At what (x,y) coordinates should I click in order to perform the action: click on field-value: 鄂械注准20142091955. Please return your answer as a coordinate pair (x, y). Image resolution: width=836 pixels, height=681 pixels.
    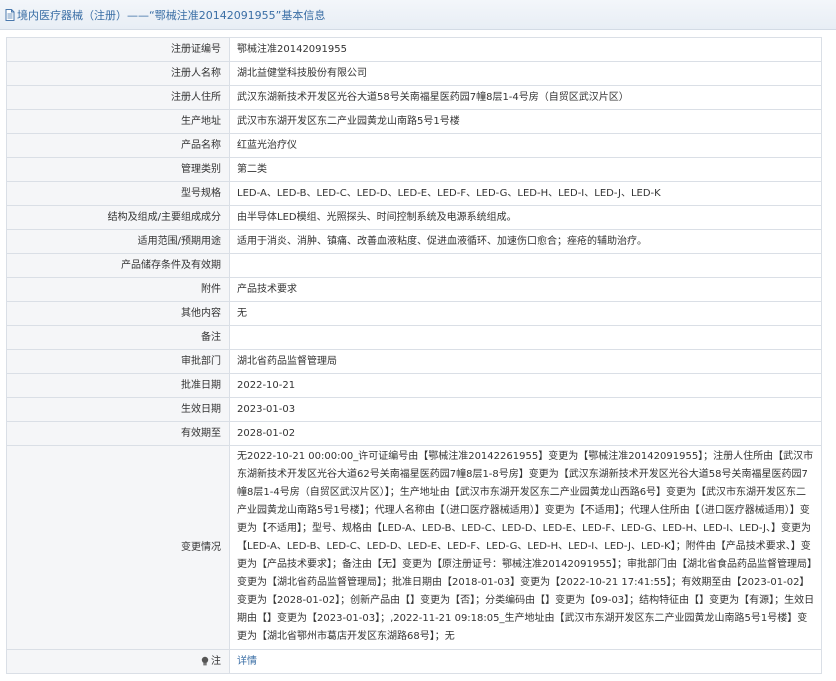
    Looking at the image, I should click on (525, 49).